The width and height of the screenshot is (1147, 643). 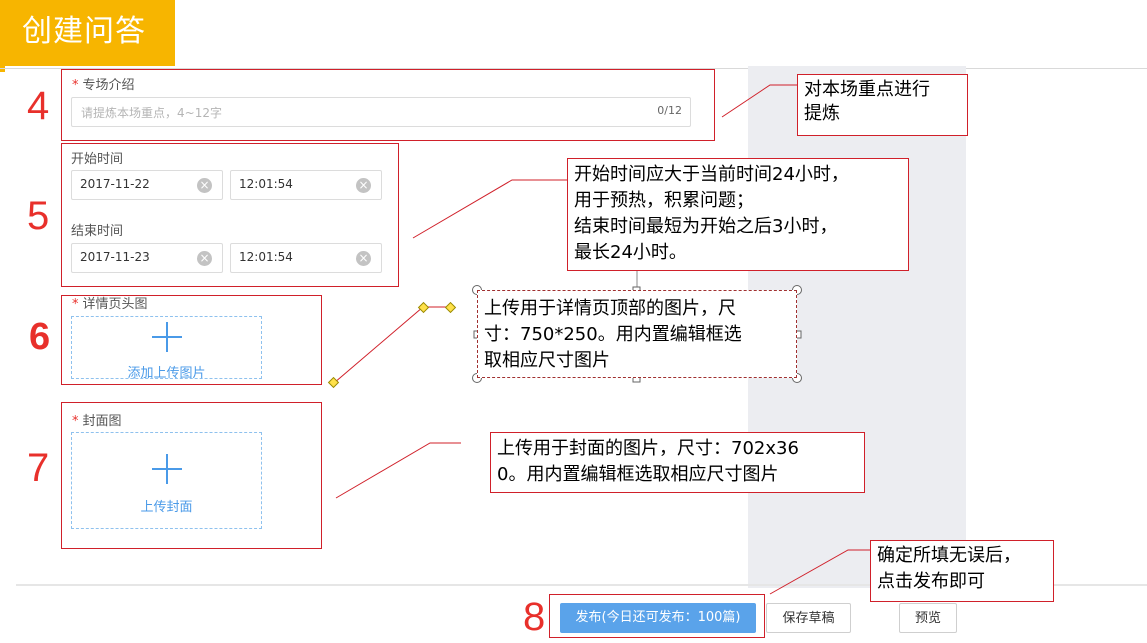 I want to click on end-time-value: 12:01:54, so click(x=266, y=257).